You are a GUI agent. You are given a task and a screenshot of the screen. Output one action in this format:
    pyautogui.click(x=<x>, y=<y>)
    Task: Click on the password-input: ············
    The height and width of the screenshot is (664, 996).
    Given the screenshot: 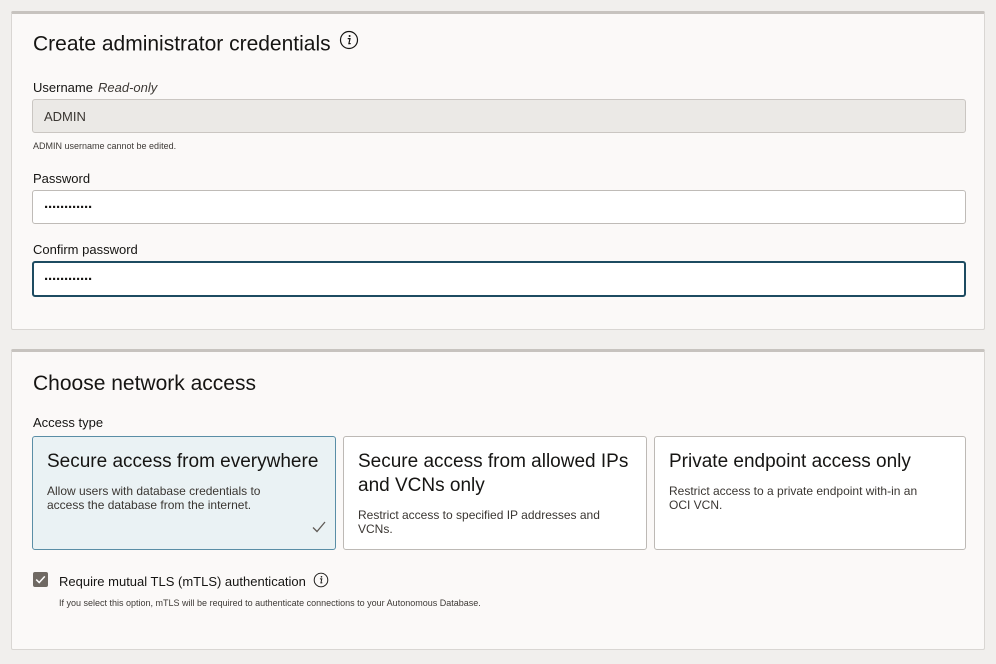 What is the action you would take?
    pyautogui.click(x=499, y=207)
    